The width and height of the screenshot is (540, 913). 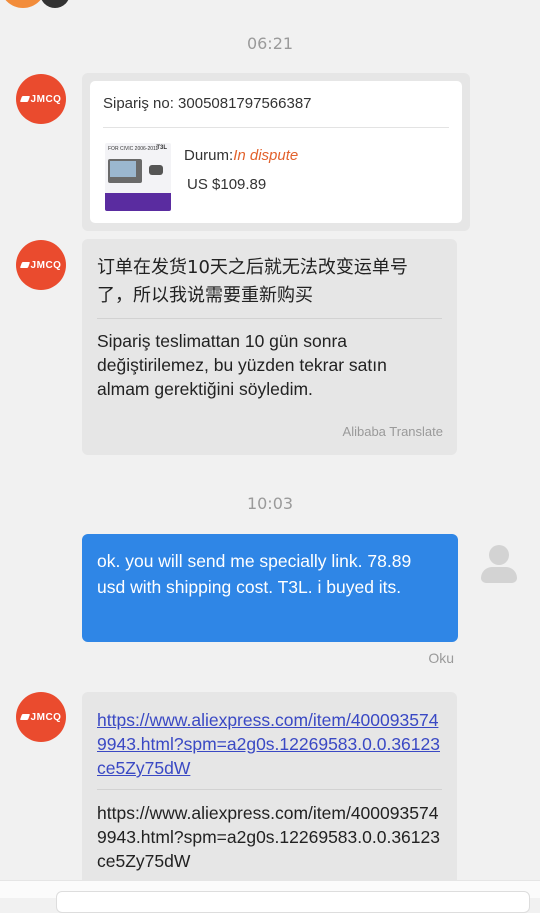 What do you see at coordinates (270, 43) in the screenshot?
I see `timestamp: 06:21` at bounding box center [270, 43].